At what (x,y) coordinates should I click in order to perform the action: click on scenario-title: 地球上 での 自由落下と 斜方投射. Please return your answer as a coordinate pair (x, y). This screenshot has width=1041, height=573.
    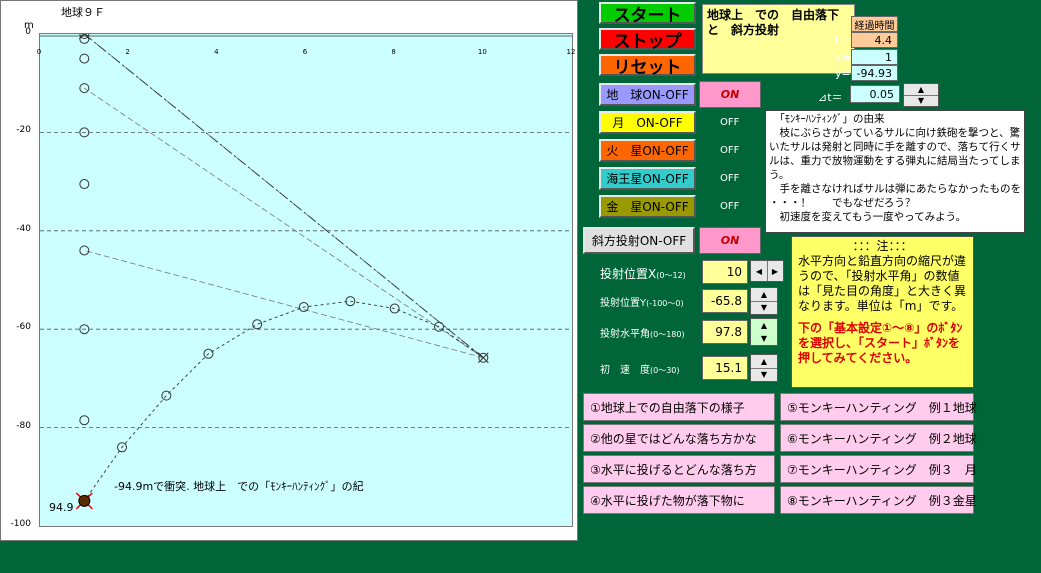
    Looking at the image, I should click on (778, 39).